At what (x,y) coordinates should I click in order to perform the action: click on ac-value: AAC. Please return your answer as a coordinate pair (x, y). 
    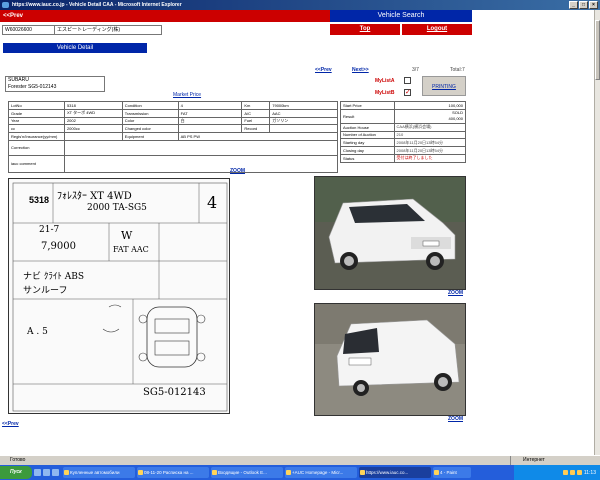
    Looking at the image, I should click on (303, 113).